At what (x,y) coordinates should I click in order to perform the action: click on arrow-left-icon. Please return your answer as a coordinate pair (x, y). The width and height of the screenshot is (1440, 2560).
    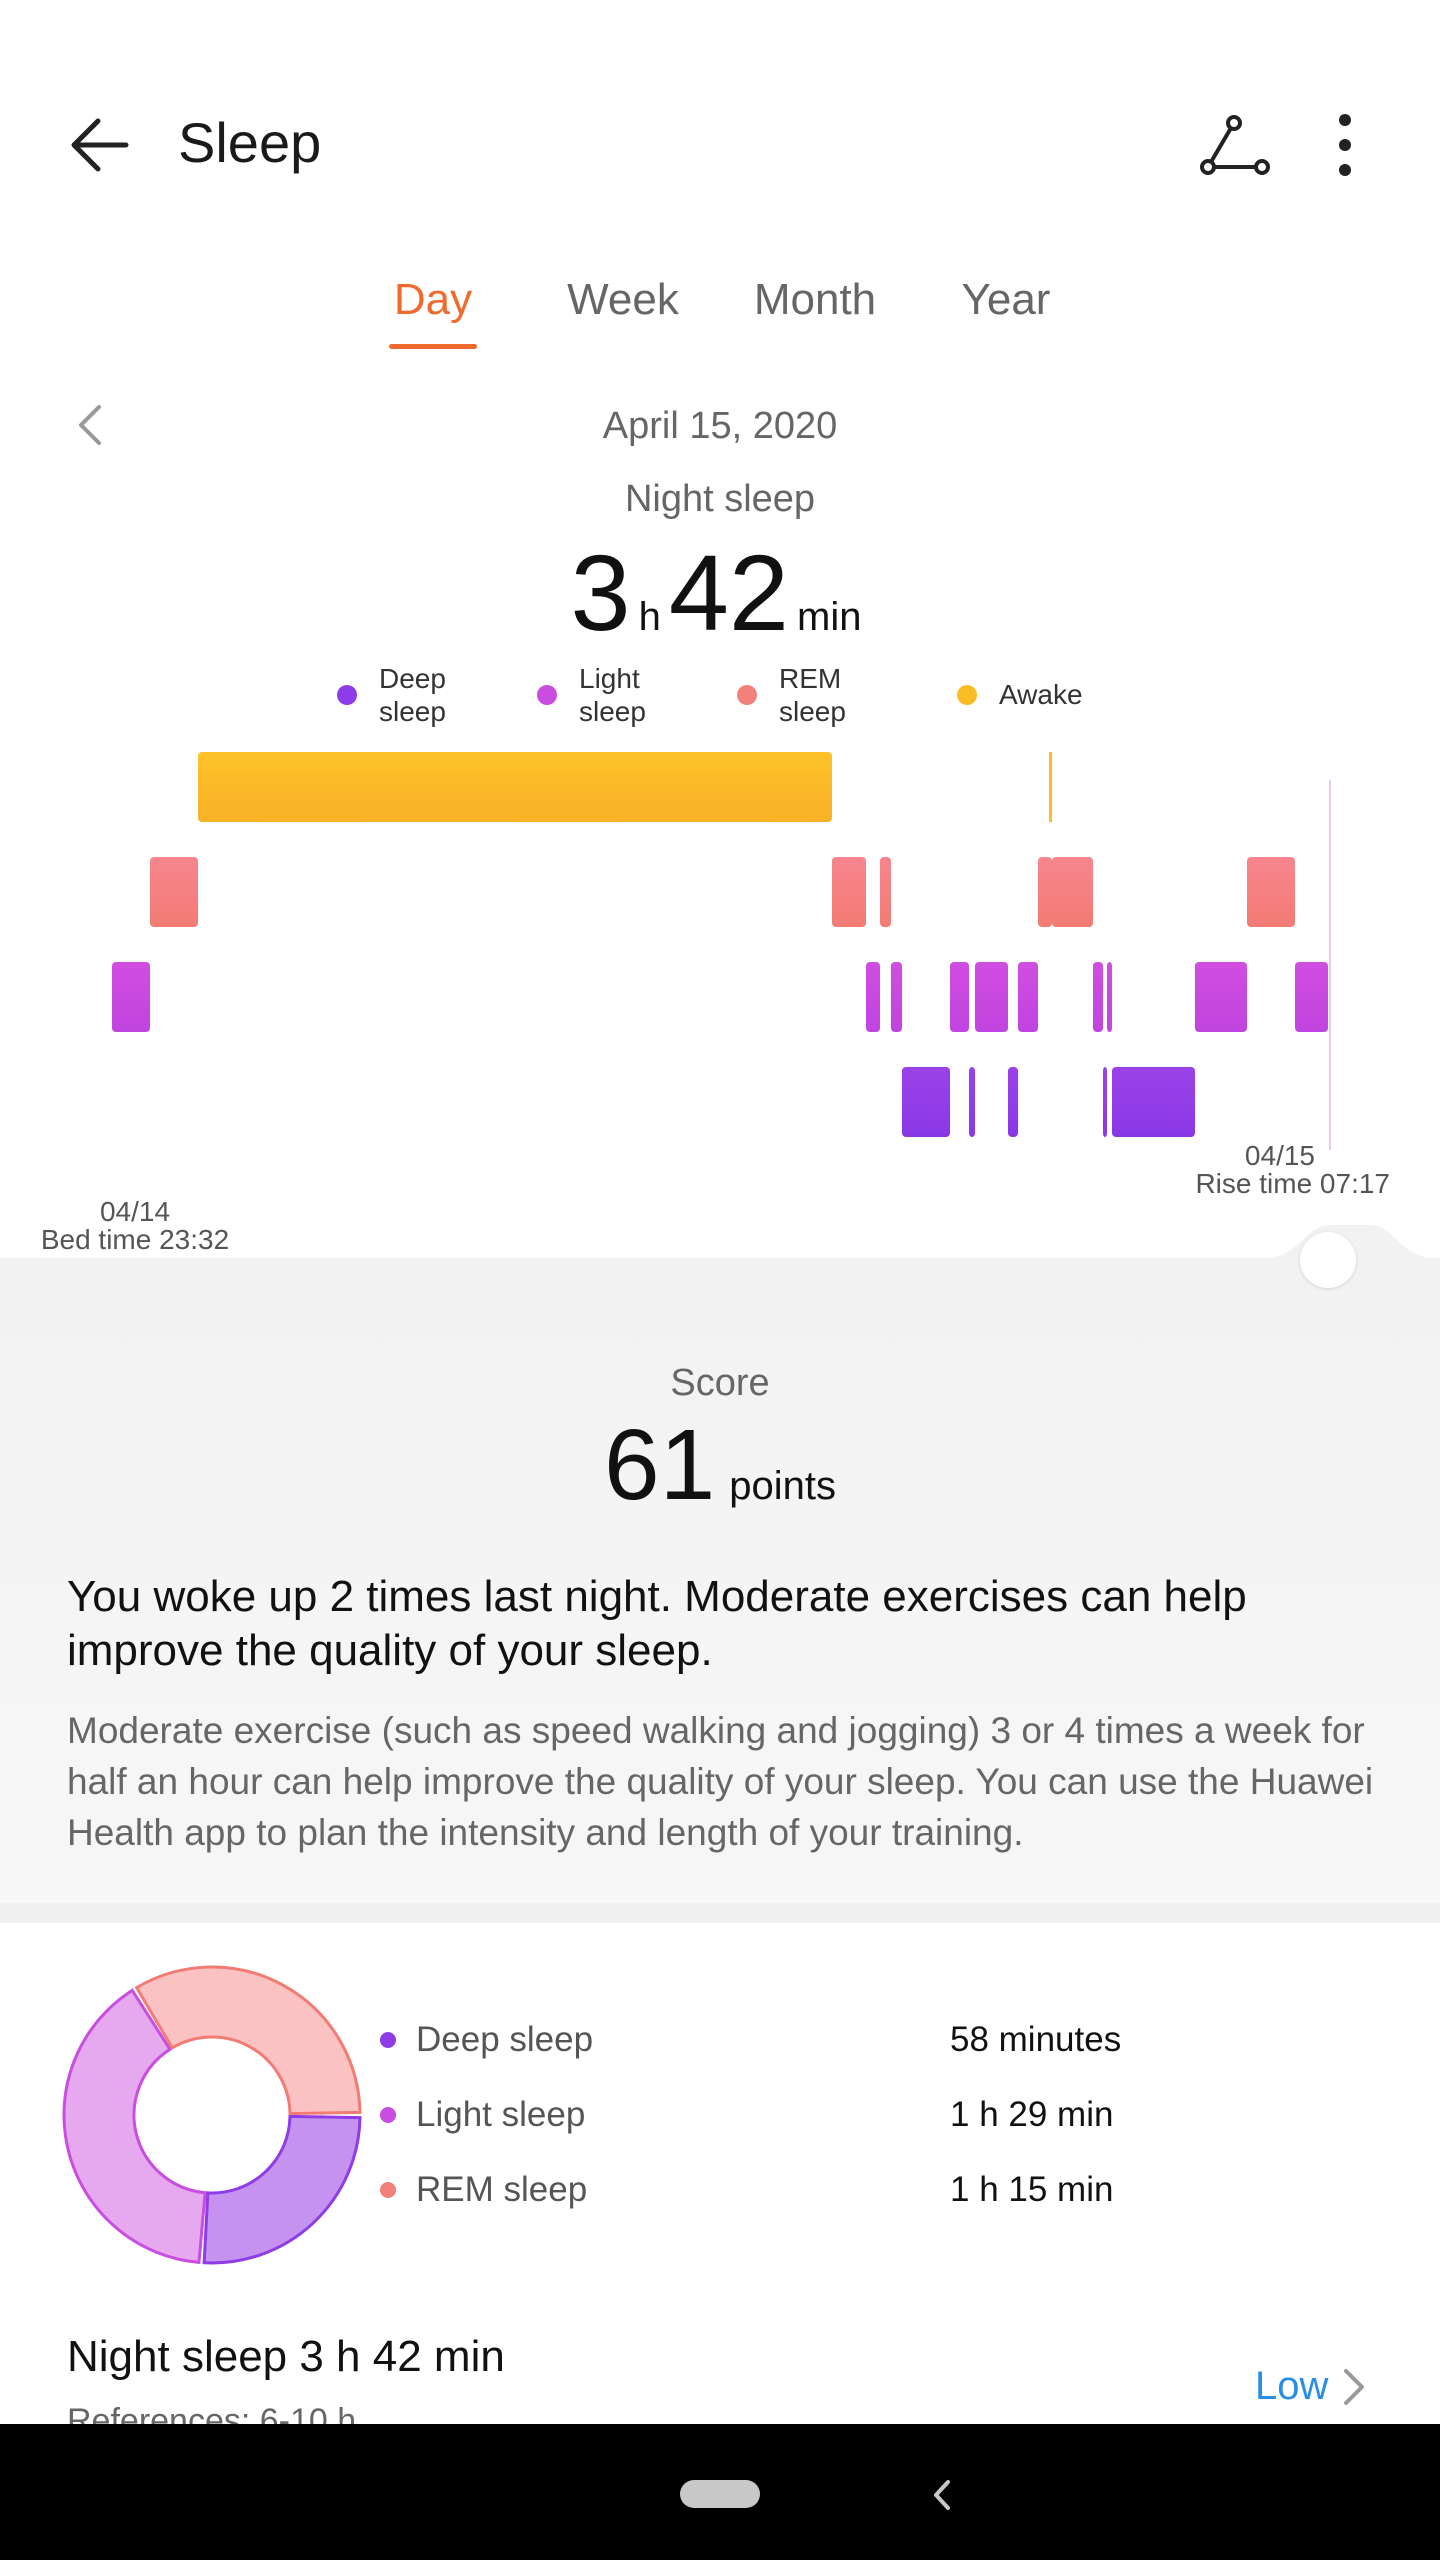
    Looking at the image, I should click on (100, 145).